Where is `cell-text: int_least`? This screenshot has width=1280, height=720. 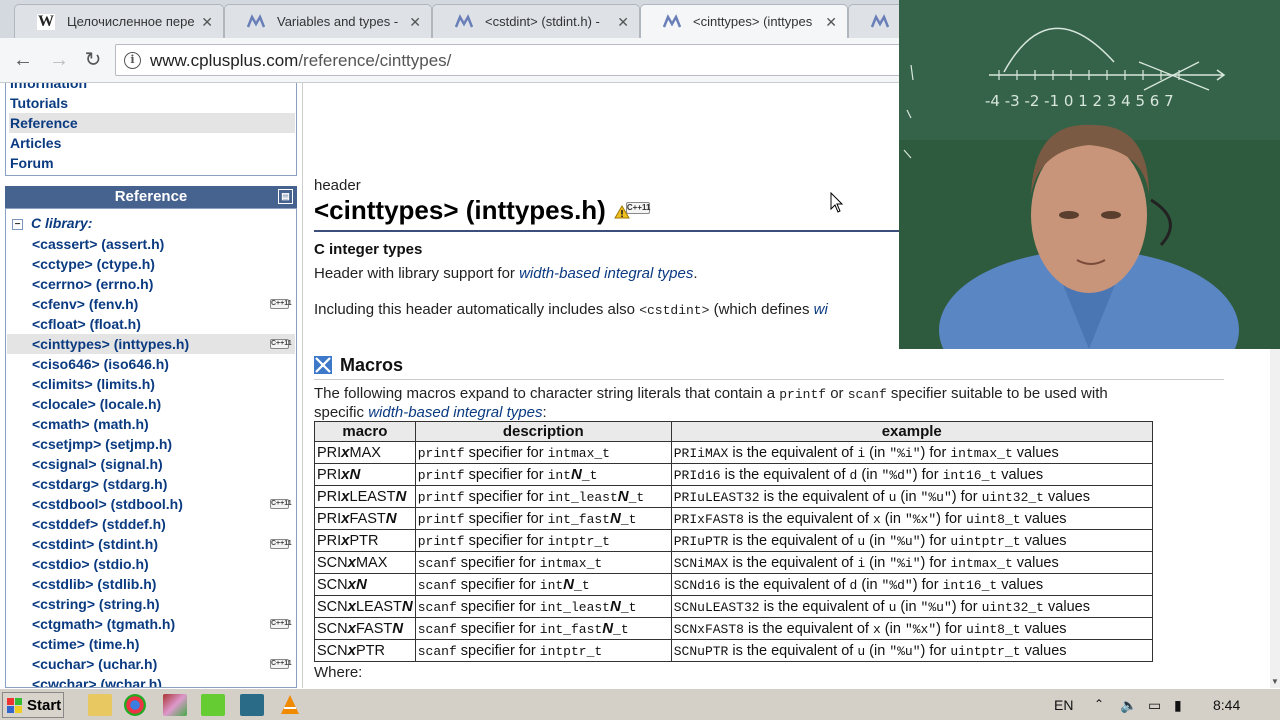 cell-text: int_least is located at coordinates (574, 607).